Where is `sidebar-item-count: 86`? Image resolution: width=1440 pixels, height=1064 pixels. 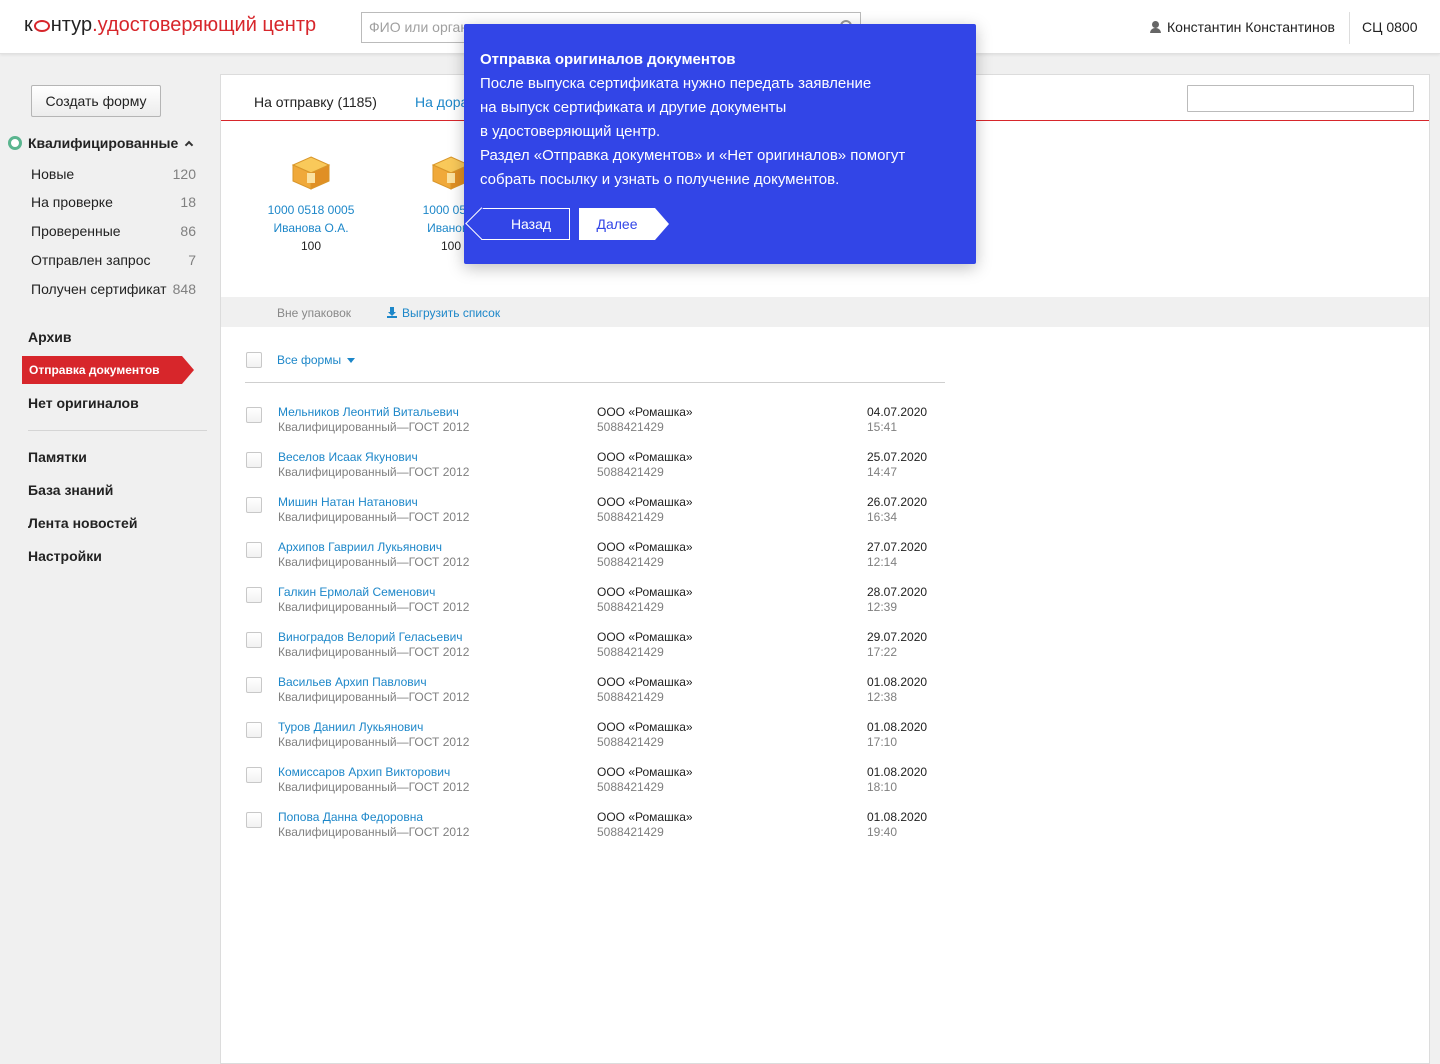
sidebar-item-count: 86 is located at coordinates (188, 231).